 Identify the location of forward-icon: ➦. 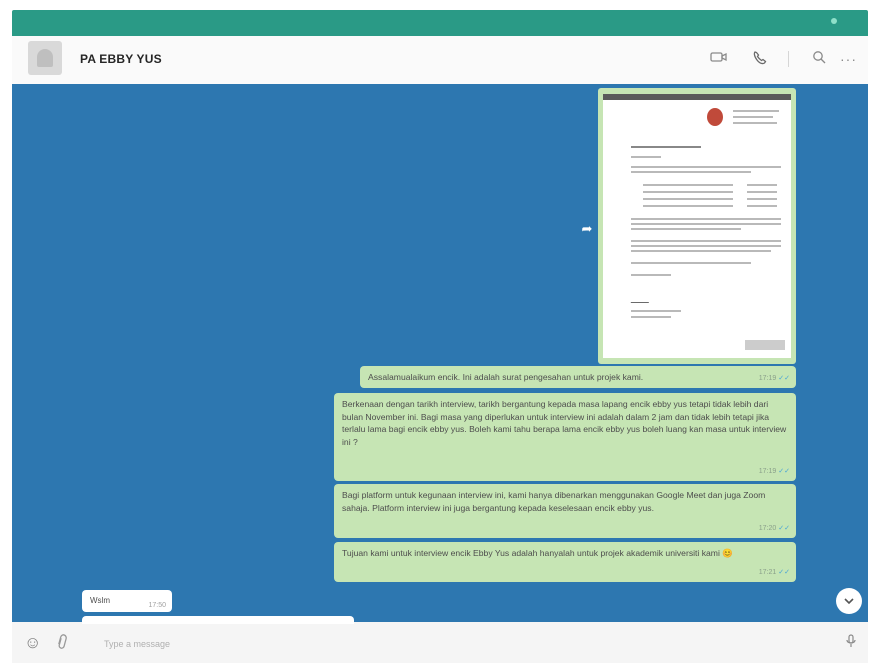
(587, 229).